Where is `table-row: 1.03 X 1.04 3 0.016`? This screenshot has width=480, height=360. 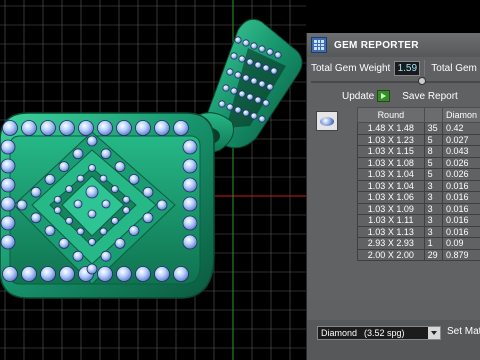
table-row: 1.03 X 1.04 3 0.016 is located at coordinates (418, 185).